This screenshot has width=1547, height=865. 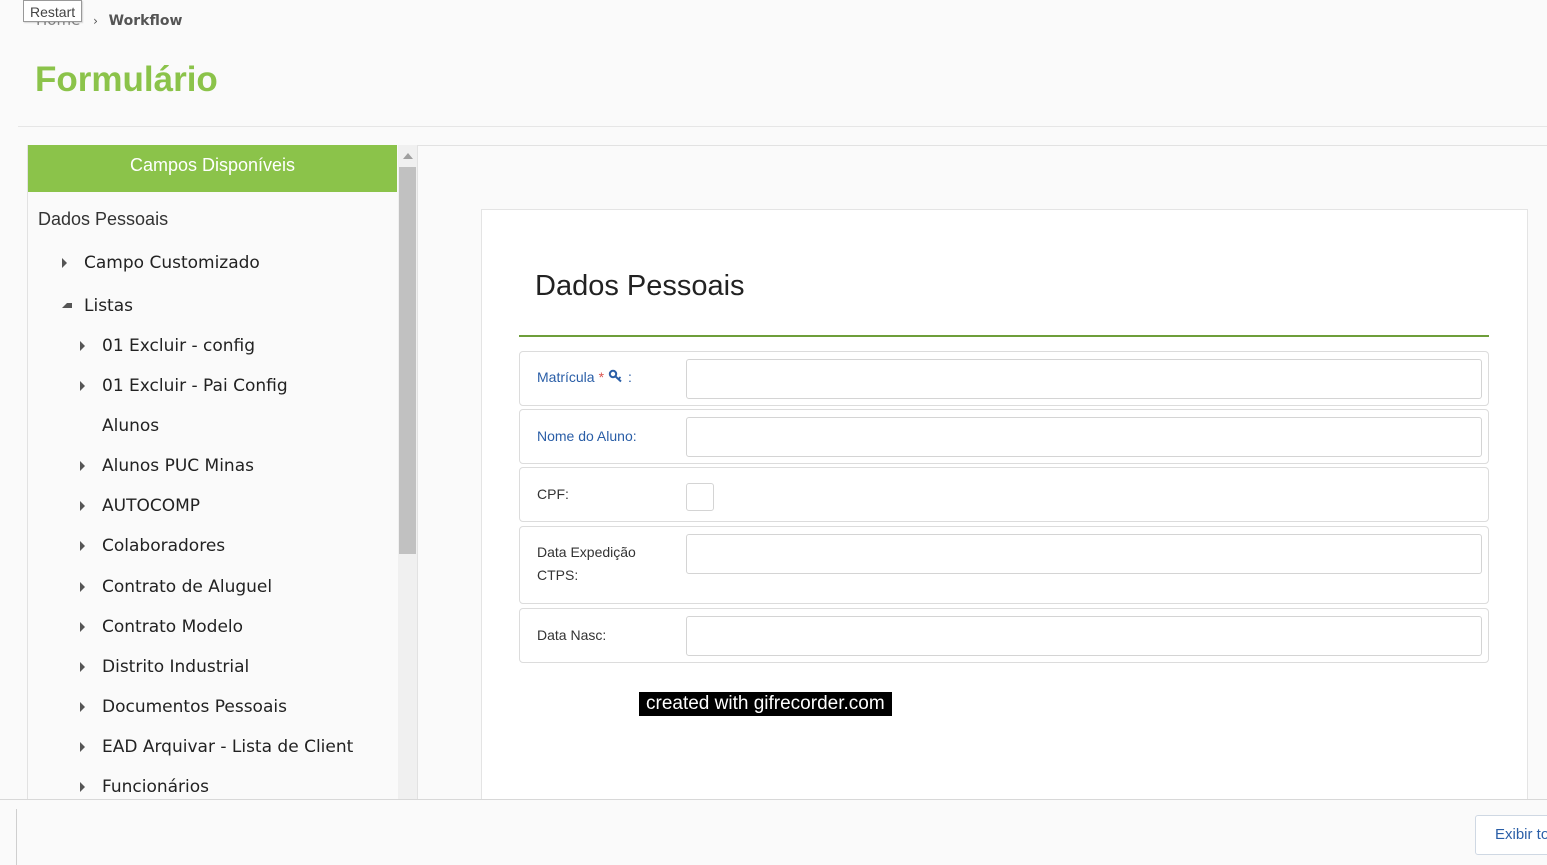 What do you see at coordinates (67, 305) in the screenshot?
I see `caret-down-icon` at bounding box center [67, 305].